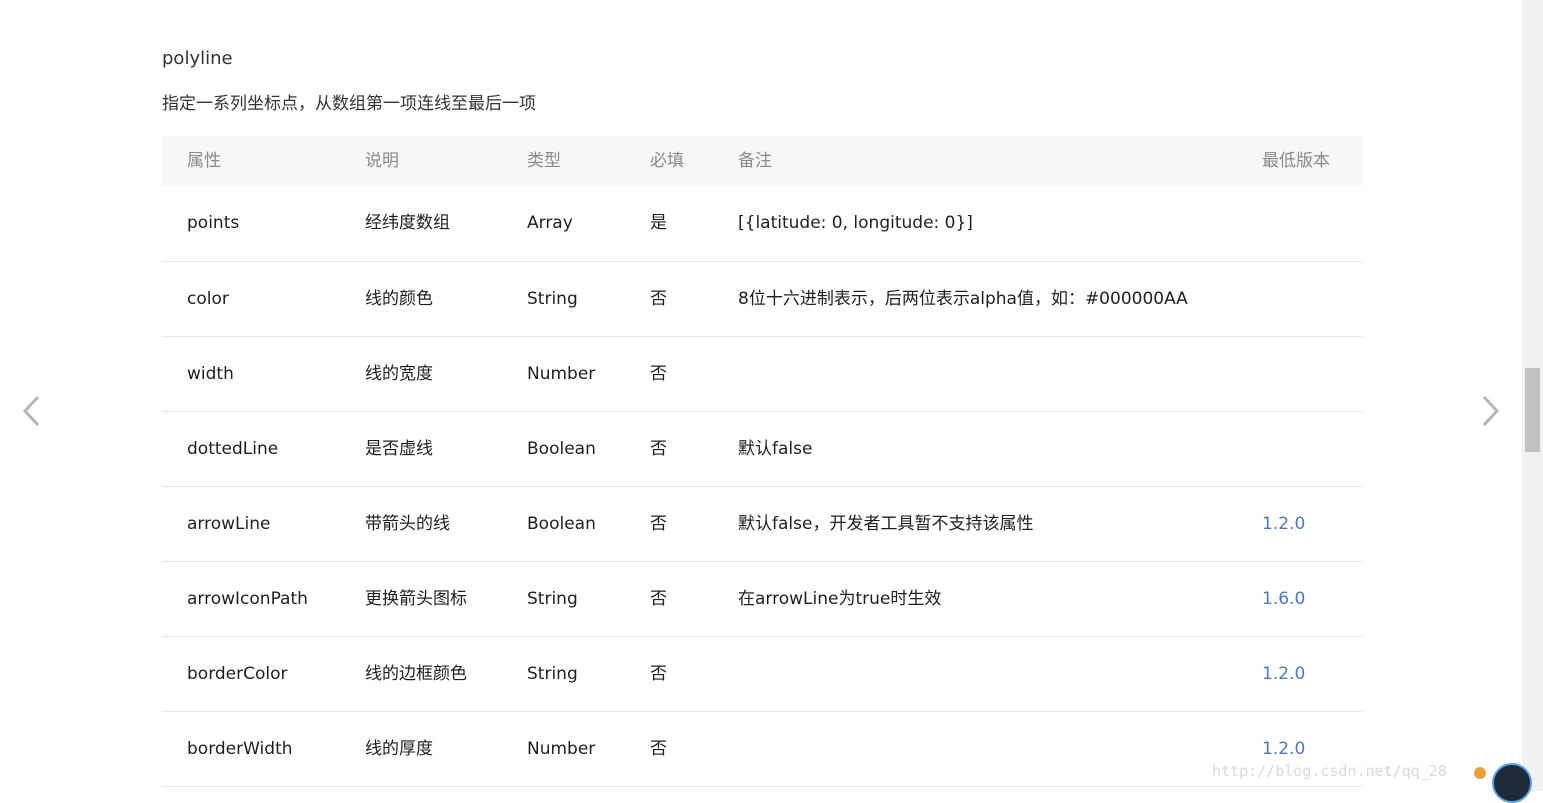 This screenshot has width=1543, height=803. Describe the element at coordinates (416, 674) in the screenshot. I see `cell-desc: 线的边框颜色` at that location.